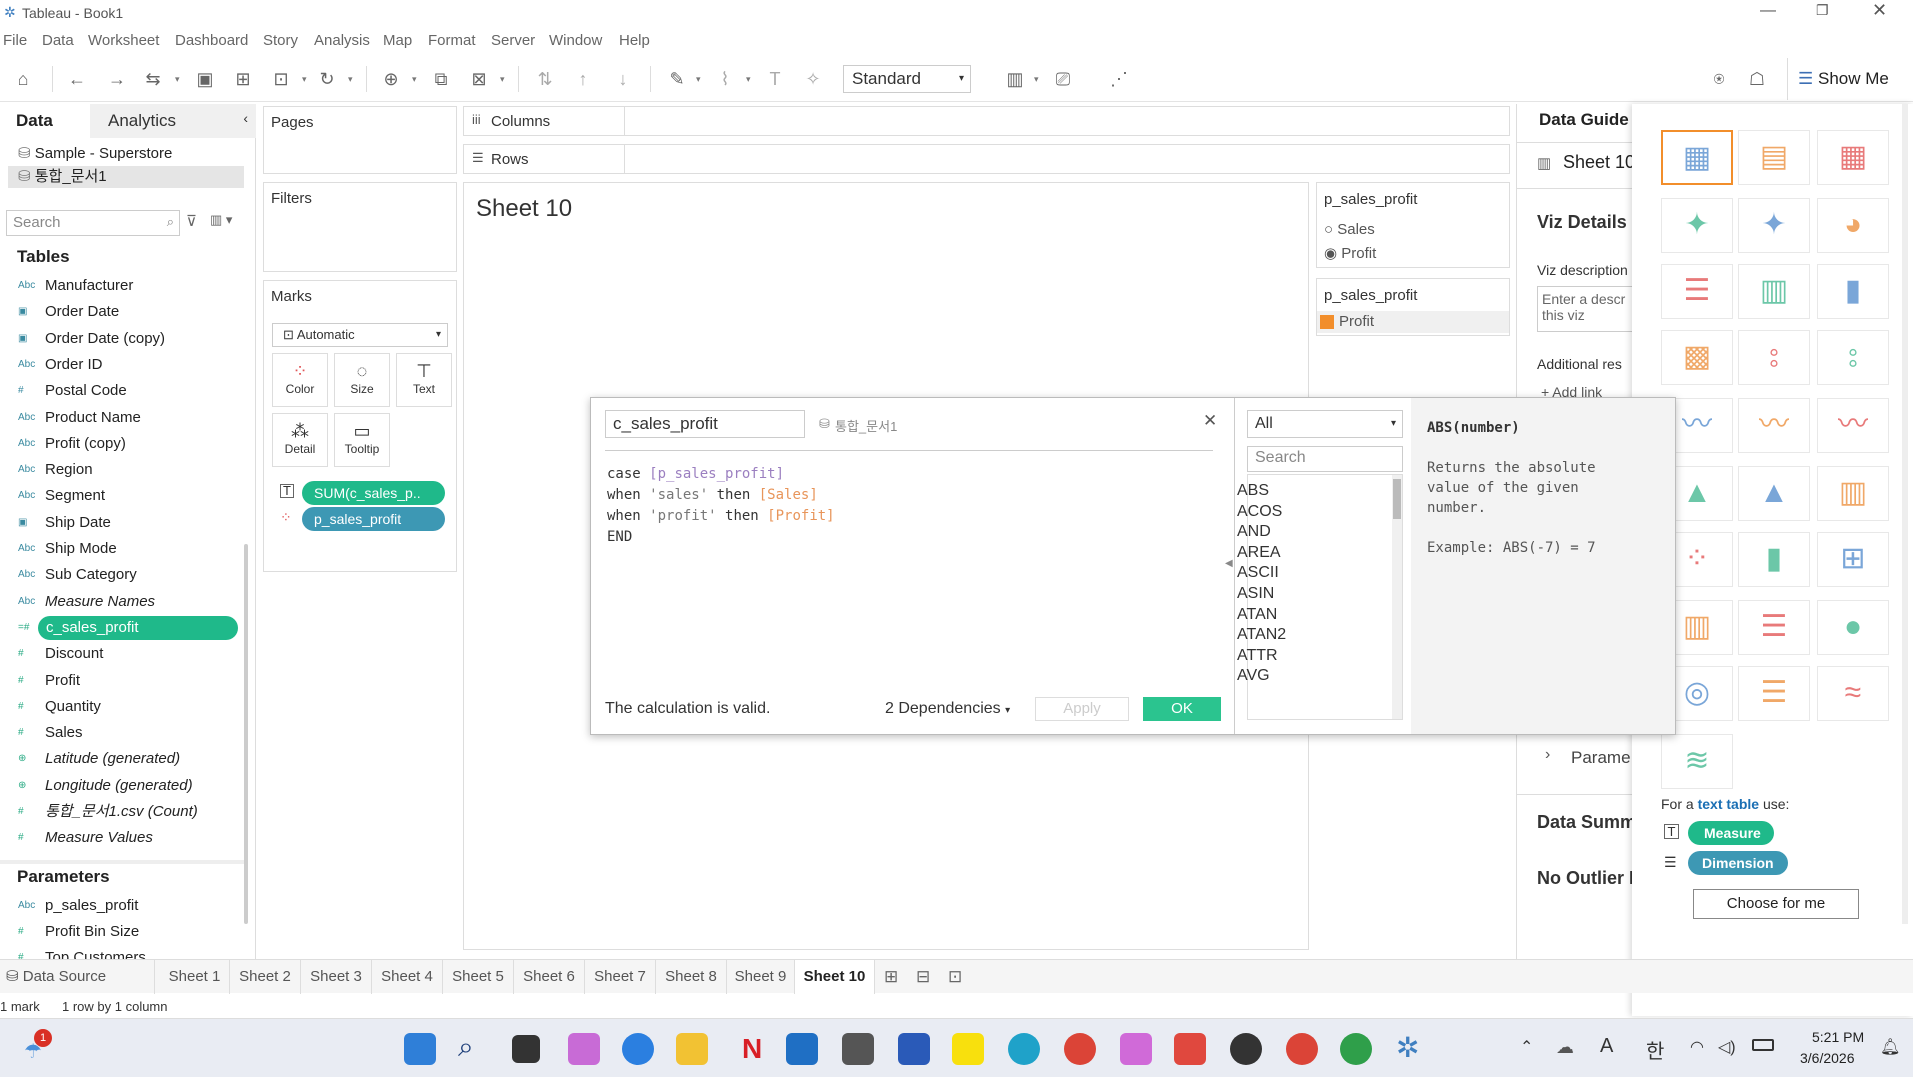  Describe the element at coordinates (1407, 1047) in the screenshot. I see `tableau-app-icon: ✲` at that location.